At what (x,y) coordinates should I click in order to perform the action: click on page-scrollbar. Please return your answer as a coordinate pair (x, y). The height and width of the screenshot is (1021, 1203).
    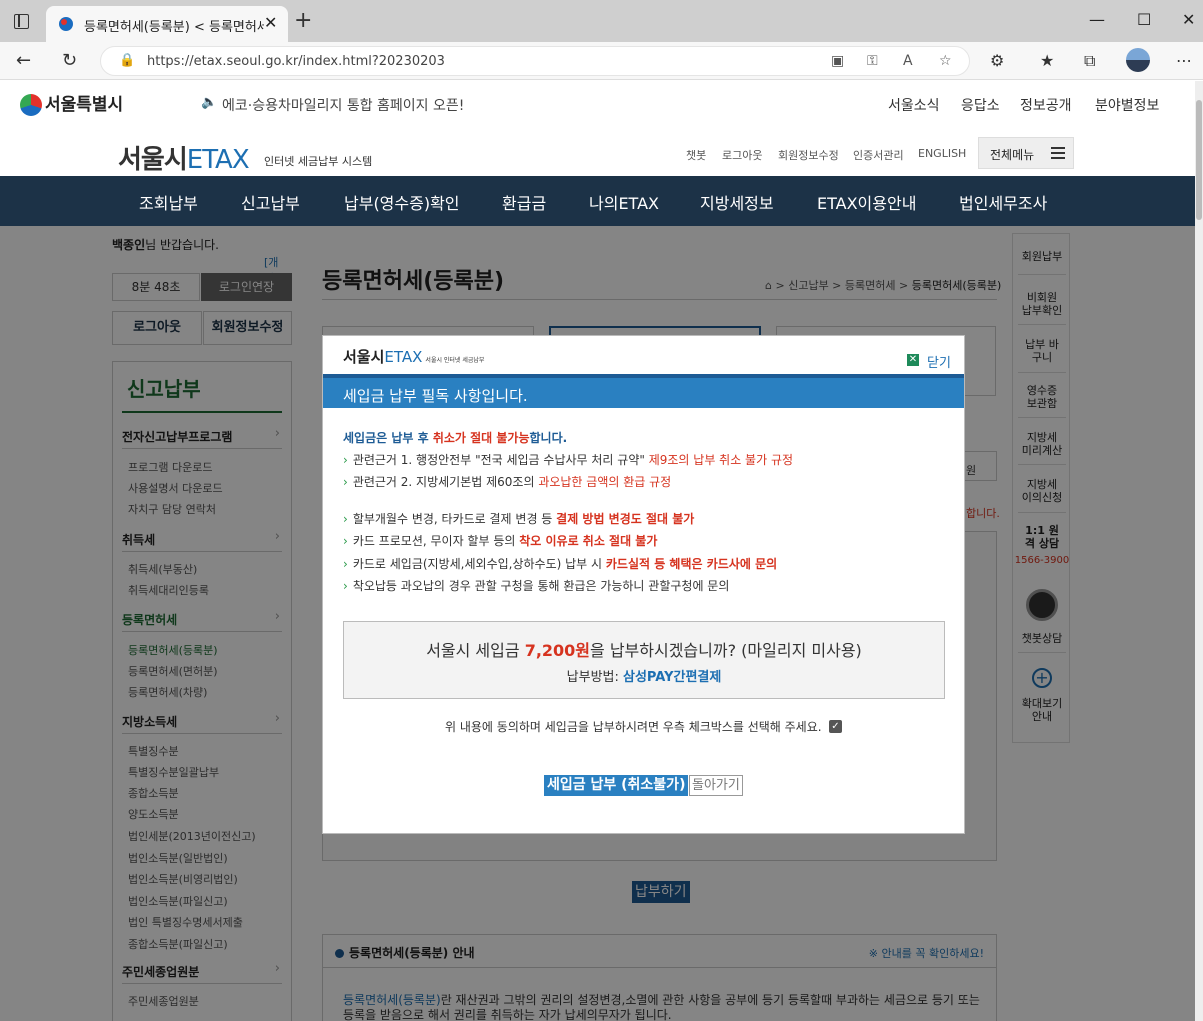
    Looking at the image, I should click on (1199, 551).